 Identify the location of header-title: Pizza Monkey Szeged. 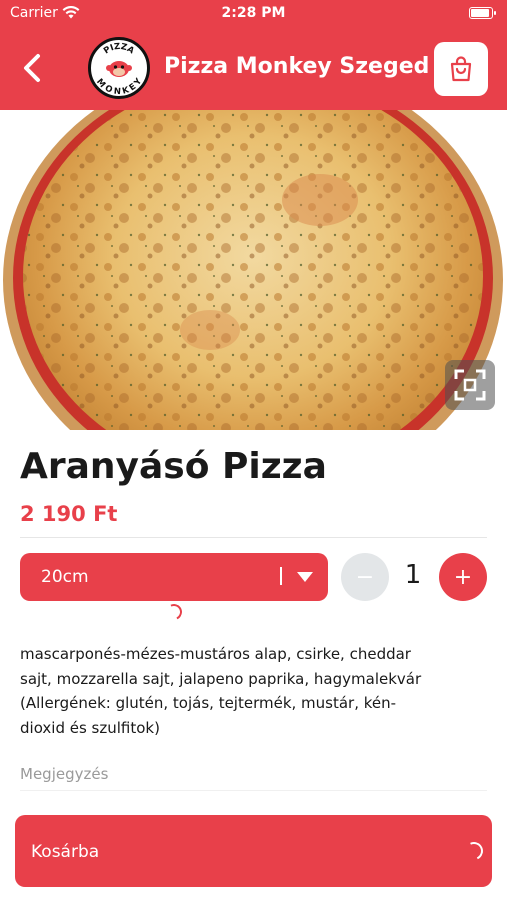
(297, 66).